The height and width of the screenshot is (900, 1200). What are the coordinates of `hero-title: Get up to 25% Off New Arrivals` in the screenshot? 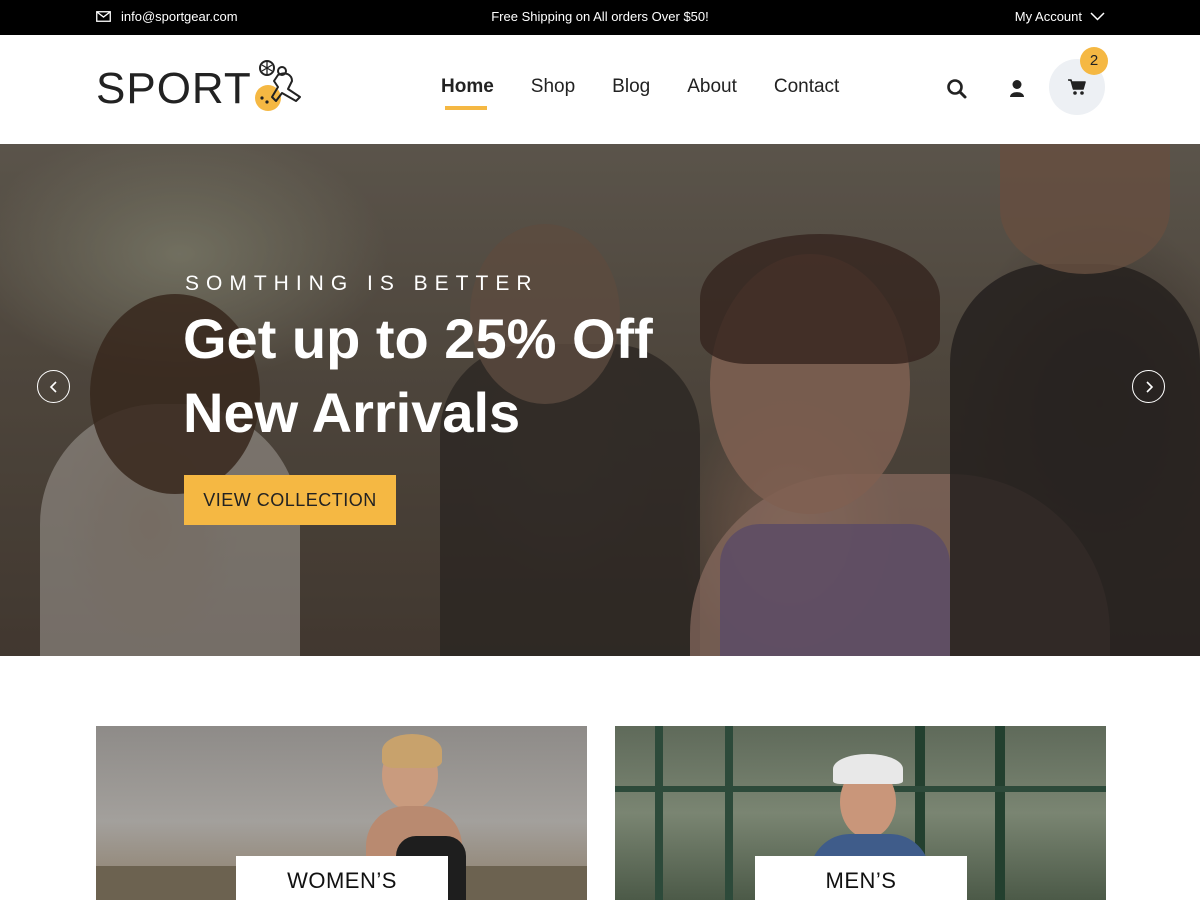 It's located at (533, 376).